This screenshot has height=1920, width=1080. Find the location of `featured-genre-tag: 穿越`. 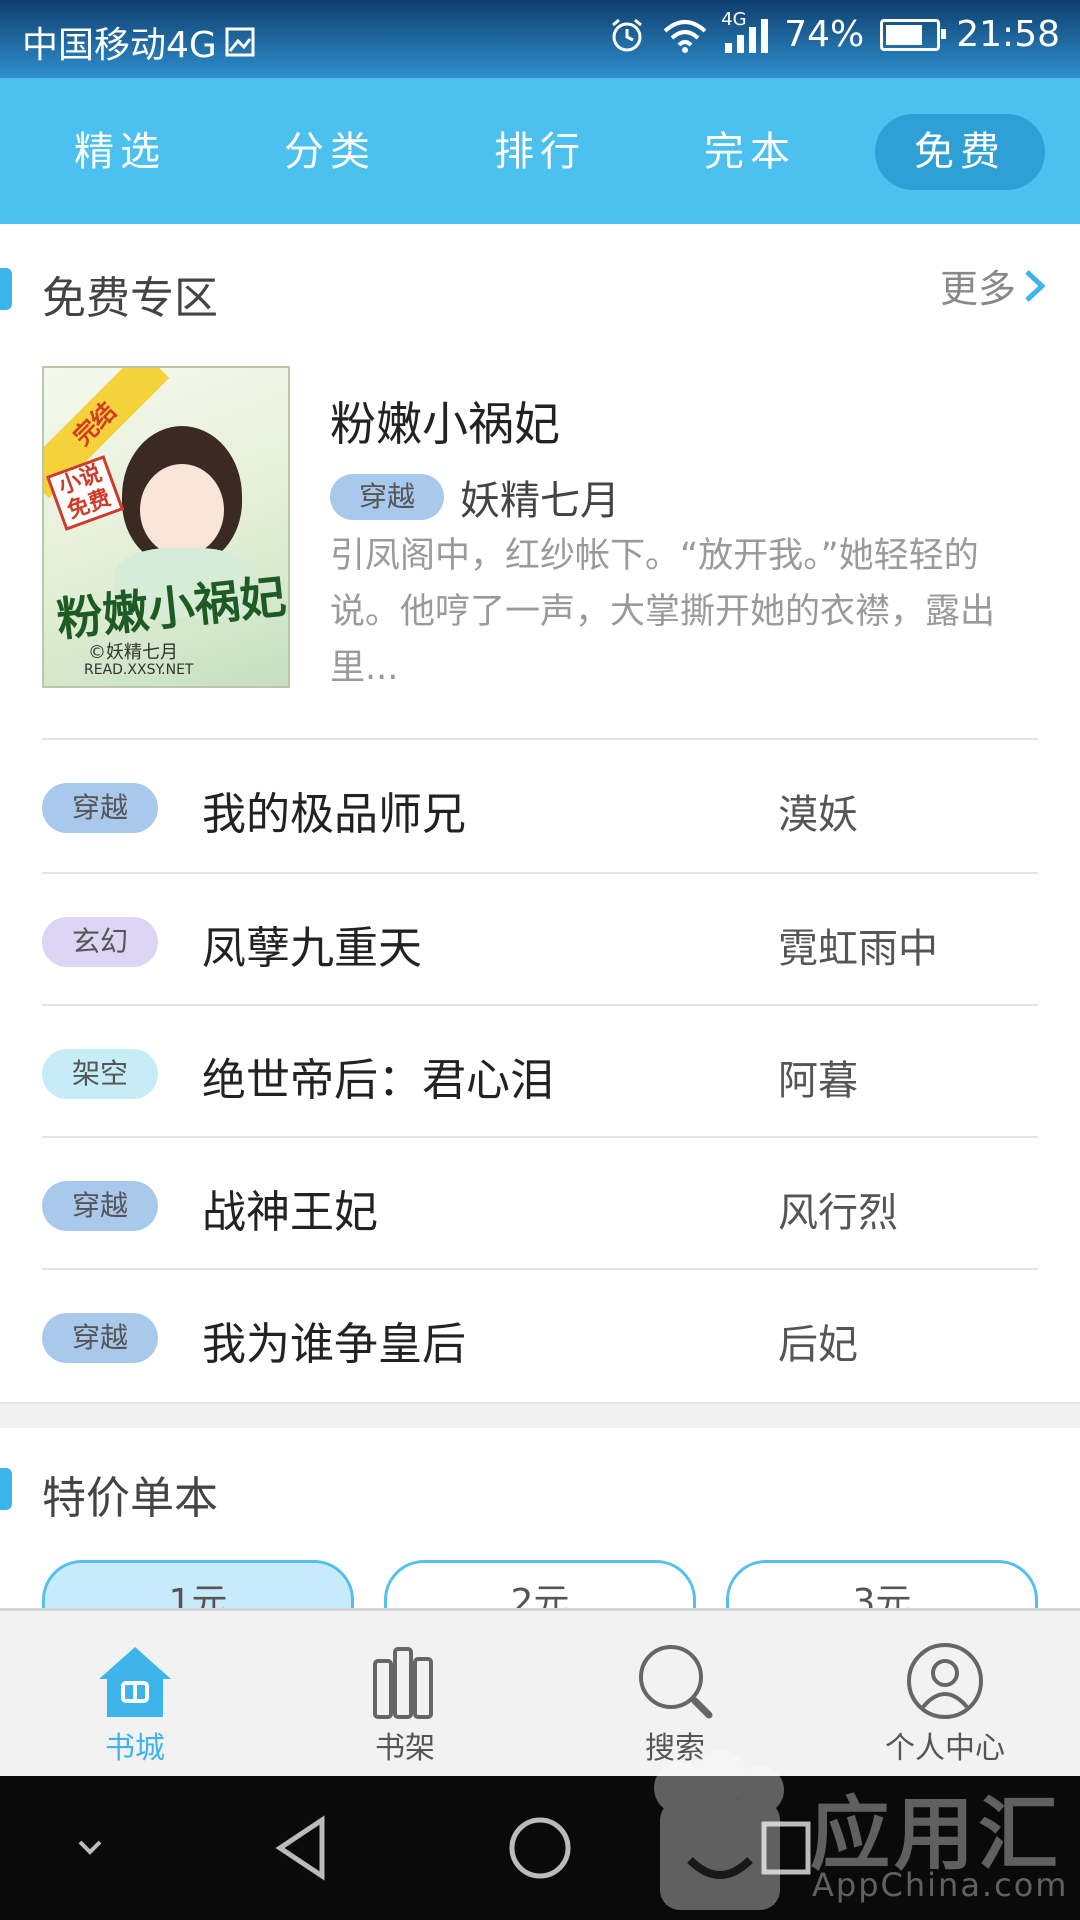

featured-genre-tag: 穿越 is located at coordinates (387, 497).